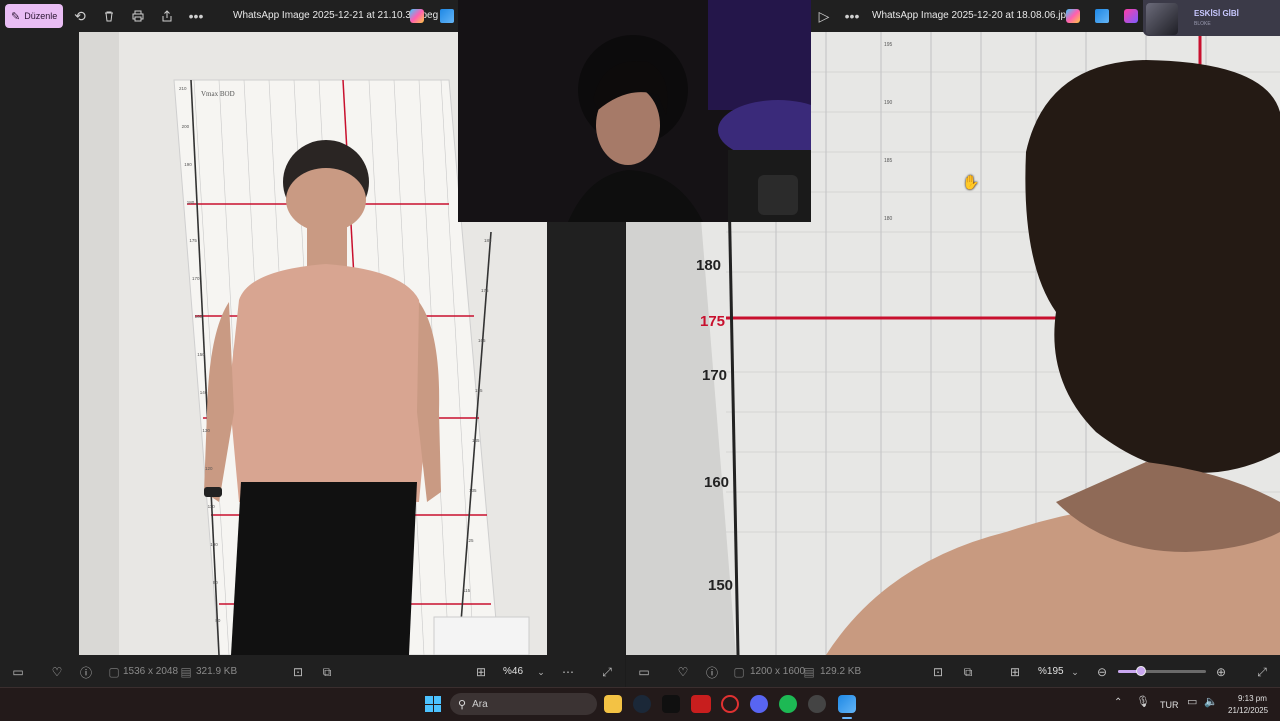 This screenshot has width=1280, height=721. What do you see at coordinates (938, 672) in the screenshot?
I see `right-visual-search-icon: ⊡` at bounding box center [938, 672].